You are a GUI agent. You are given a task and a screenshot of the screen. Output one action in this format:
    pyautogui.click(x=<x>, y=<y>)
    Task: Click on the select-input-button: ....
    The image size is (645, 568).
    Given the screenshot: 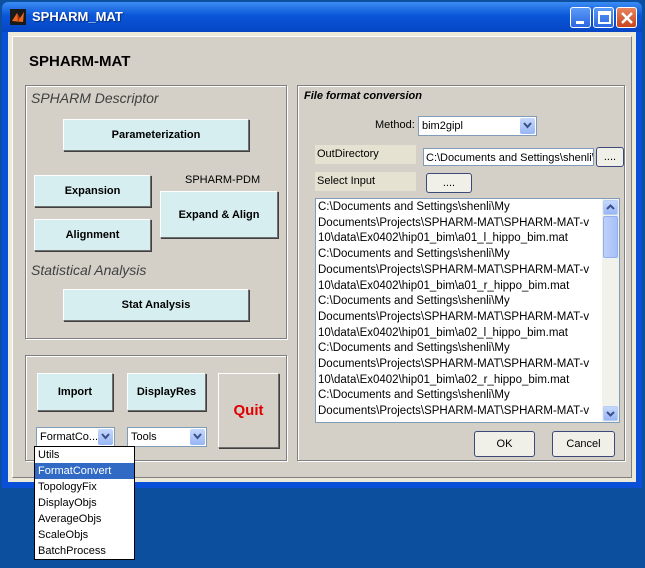 What is the action you would take?
    pyautogui.click(x=449, y=183)
    